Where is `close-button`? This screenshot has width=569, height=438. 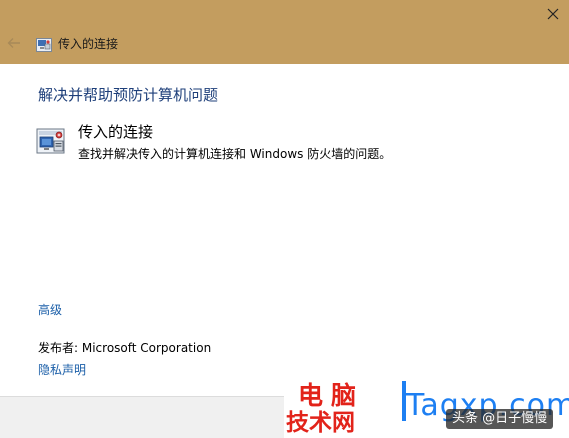 close-button is located at coordinates (553, 14).